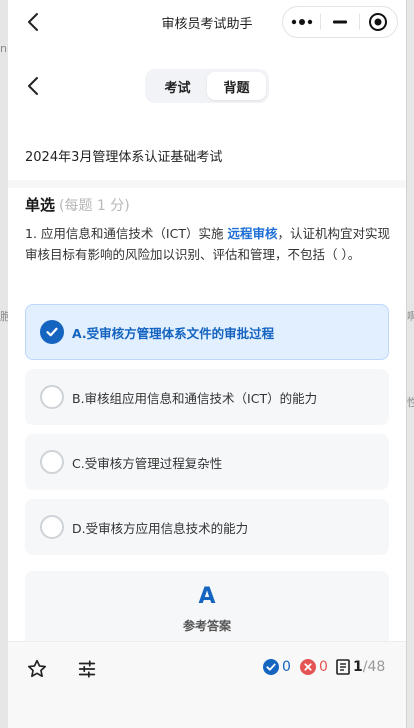  What do you see at coordinates (173, 333) in the screenshot?
I see `option-label: A.受审核方管理体系文件的审批过程` at bounding box center [173, 333].